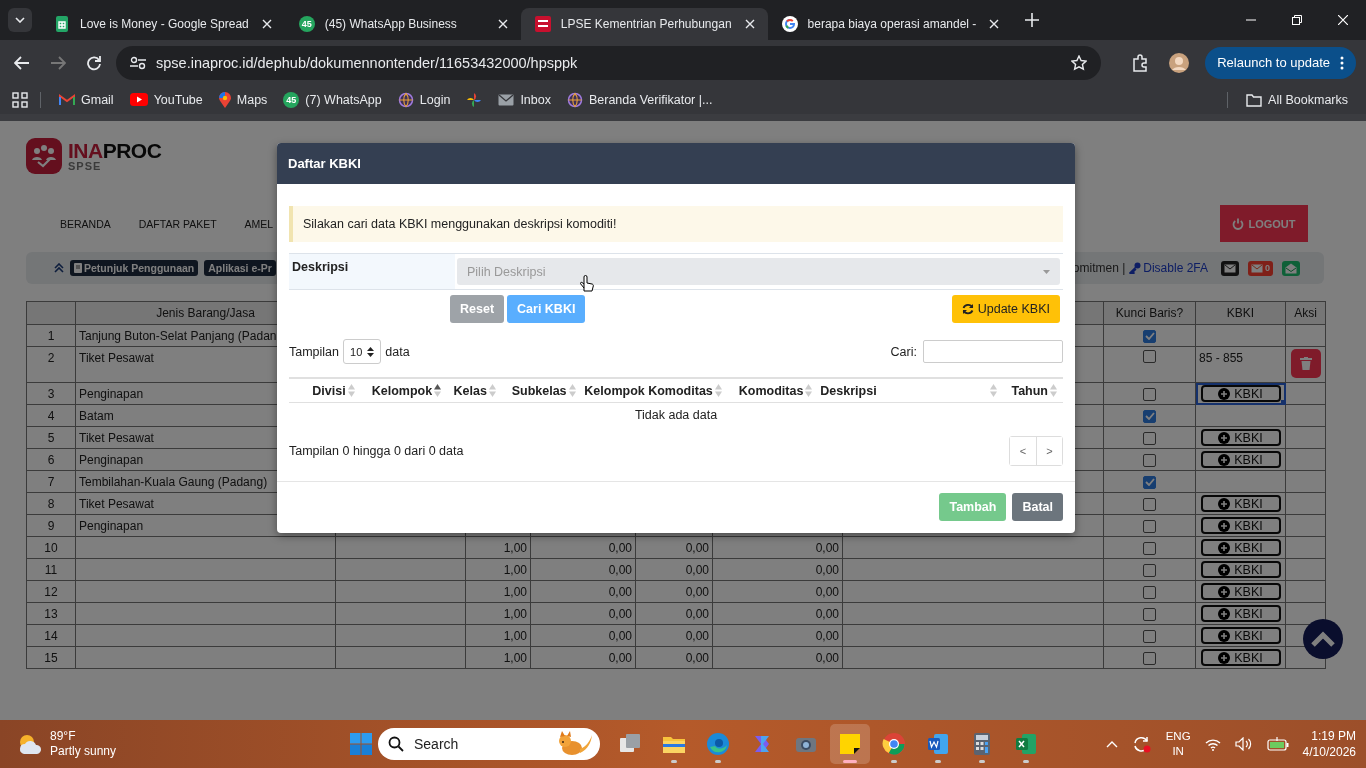  What do you see at coordinates (1141, 744) in the screenshot?
I see `sync-icon` at bounding box center [1141, 744].